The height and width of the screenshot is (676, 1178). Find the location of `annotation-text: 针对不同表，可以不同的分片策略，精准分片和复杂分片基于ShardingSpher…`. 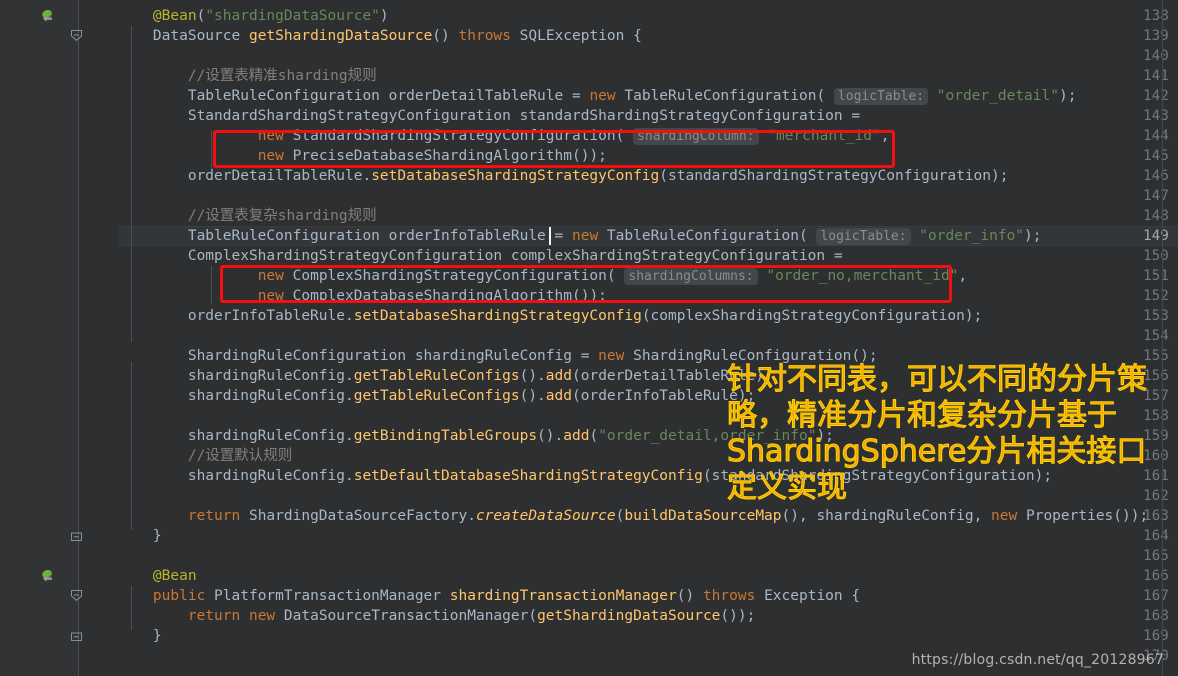

annotation-text: 针对不同表，可以不同的分片策略，精准分片和复杂分片基于ShardingSpher… is located at coordinates (936, 433).